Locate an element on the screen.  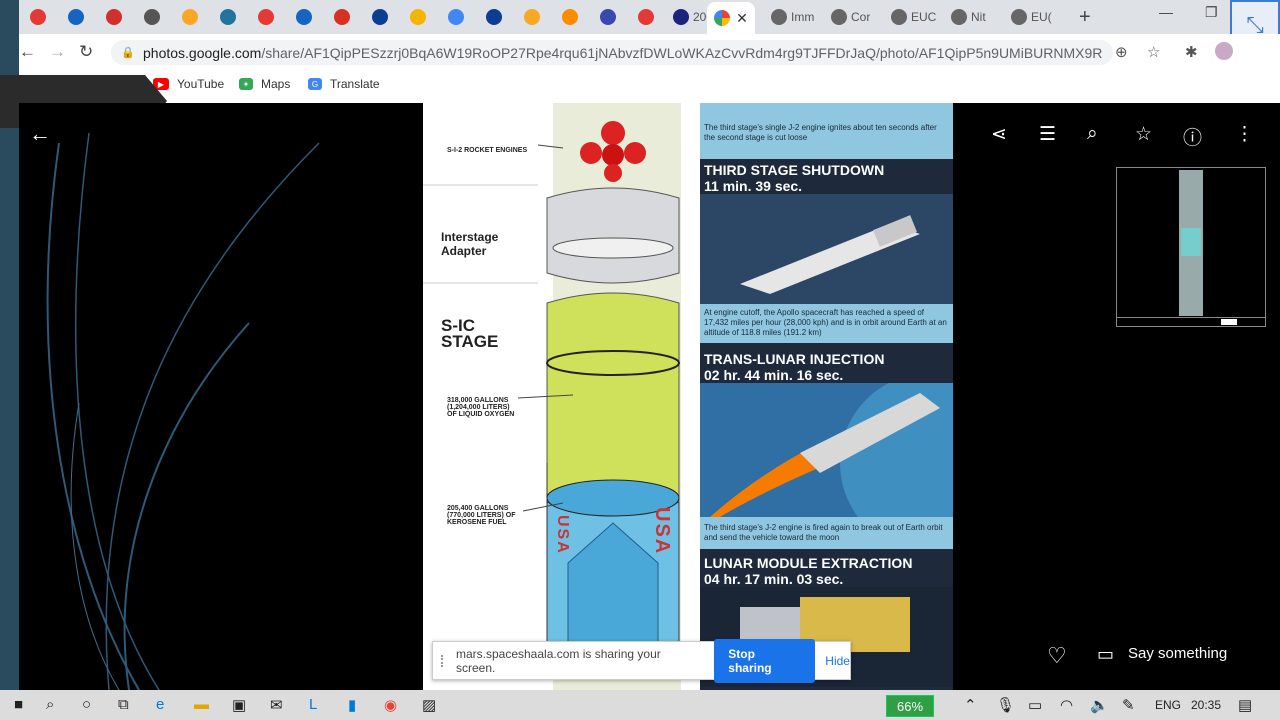
browser-tab: EU( is located at coordinates (1034, 17).